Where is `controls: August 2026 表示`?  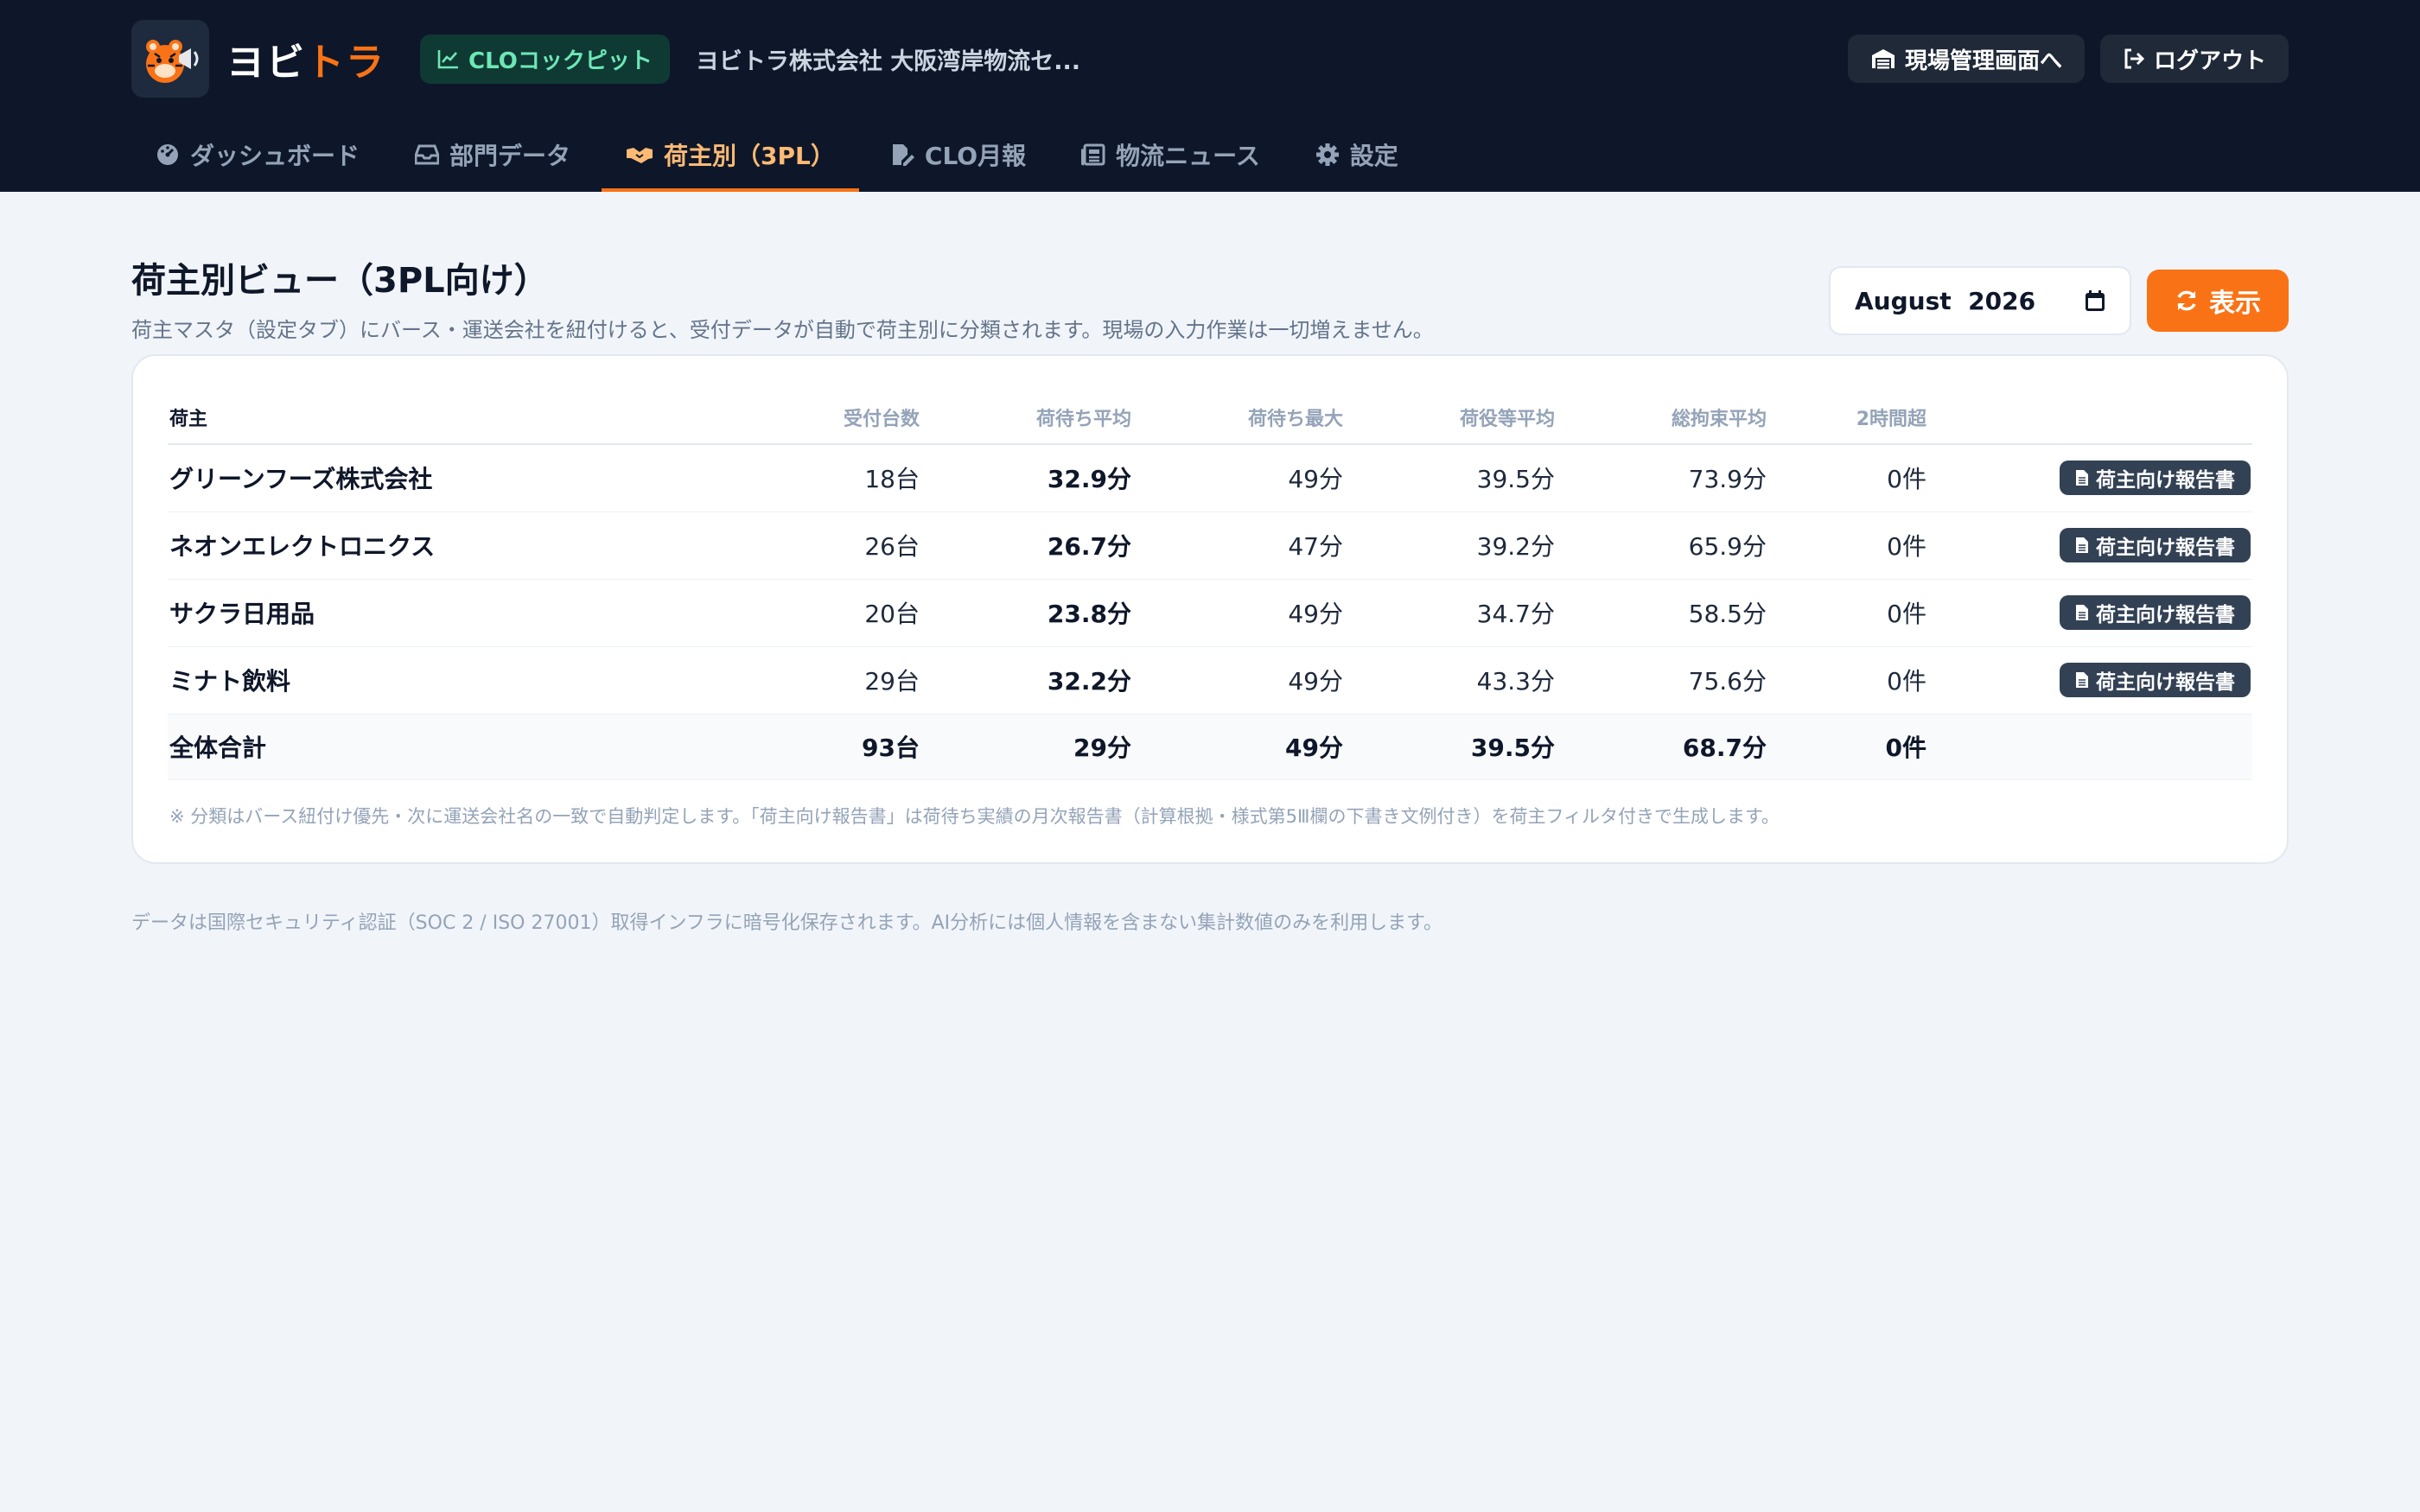 controls: August 2026 表示 is located at coordinates (2059, 300).